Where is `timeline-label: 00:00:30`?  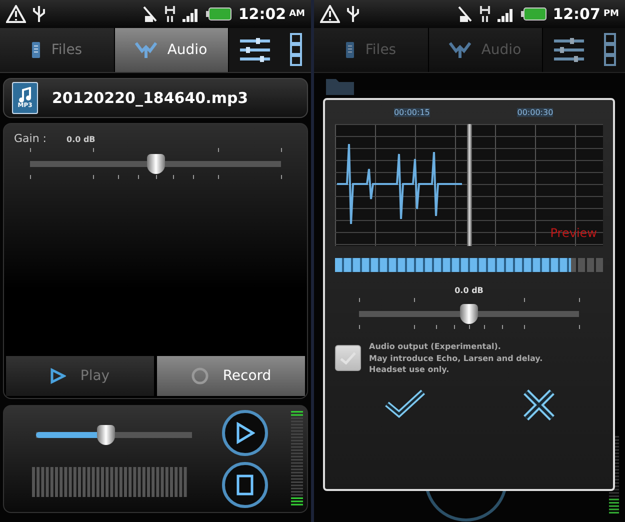
timeline-label: 00:00:30 is located at coordinates (535, 112).